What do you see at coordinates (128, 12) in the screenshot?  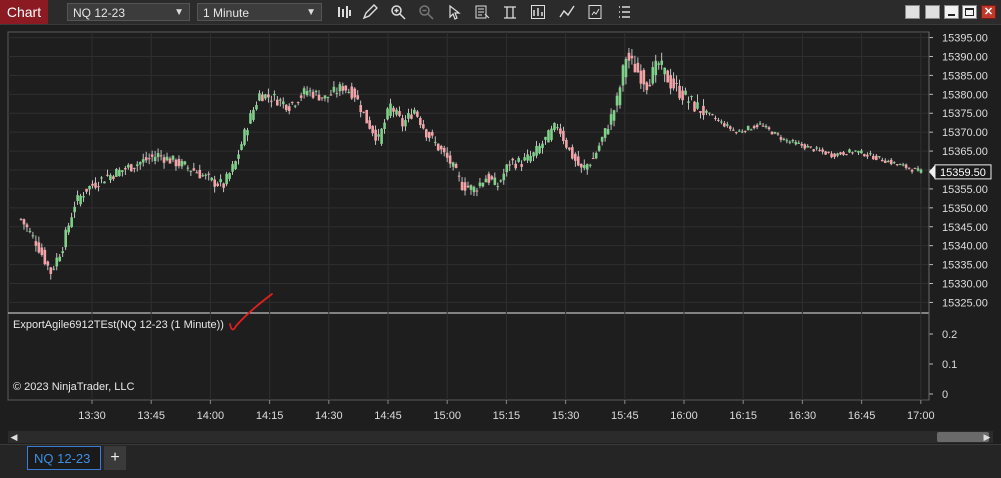 I see `instrument-selector: NQ 12-23 ▼` at bounding box center [128, 12].